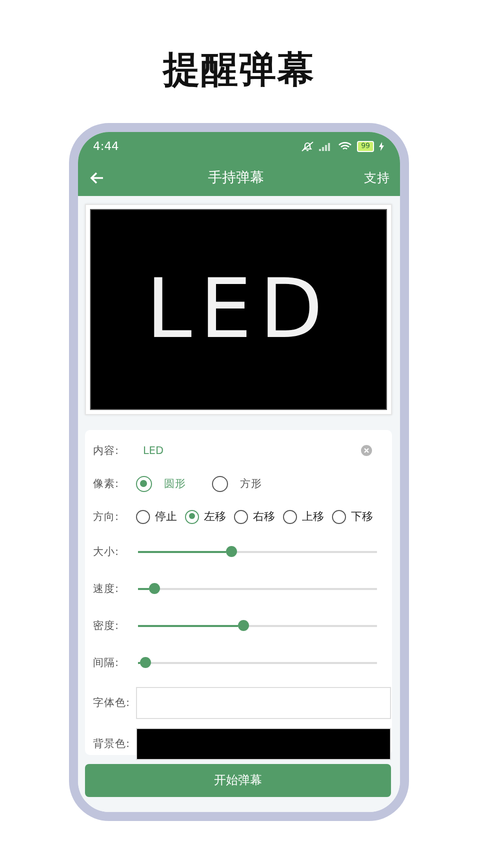  What do you see at coordinates (166, 516) in the screenshot?
I see `radio-label: 停止` at bounding box center [166, 516].